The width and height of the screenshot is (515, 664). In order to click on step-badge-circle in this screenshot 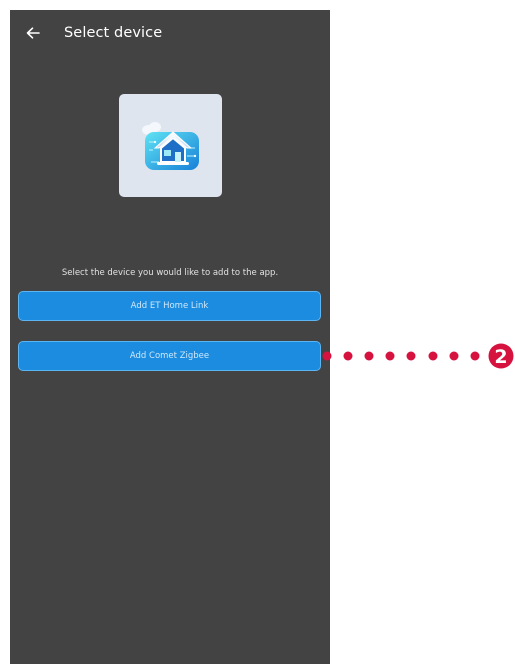, I will do `click(501, 356)`.